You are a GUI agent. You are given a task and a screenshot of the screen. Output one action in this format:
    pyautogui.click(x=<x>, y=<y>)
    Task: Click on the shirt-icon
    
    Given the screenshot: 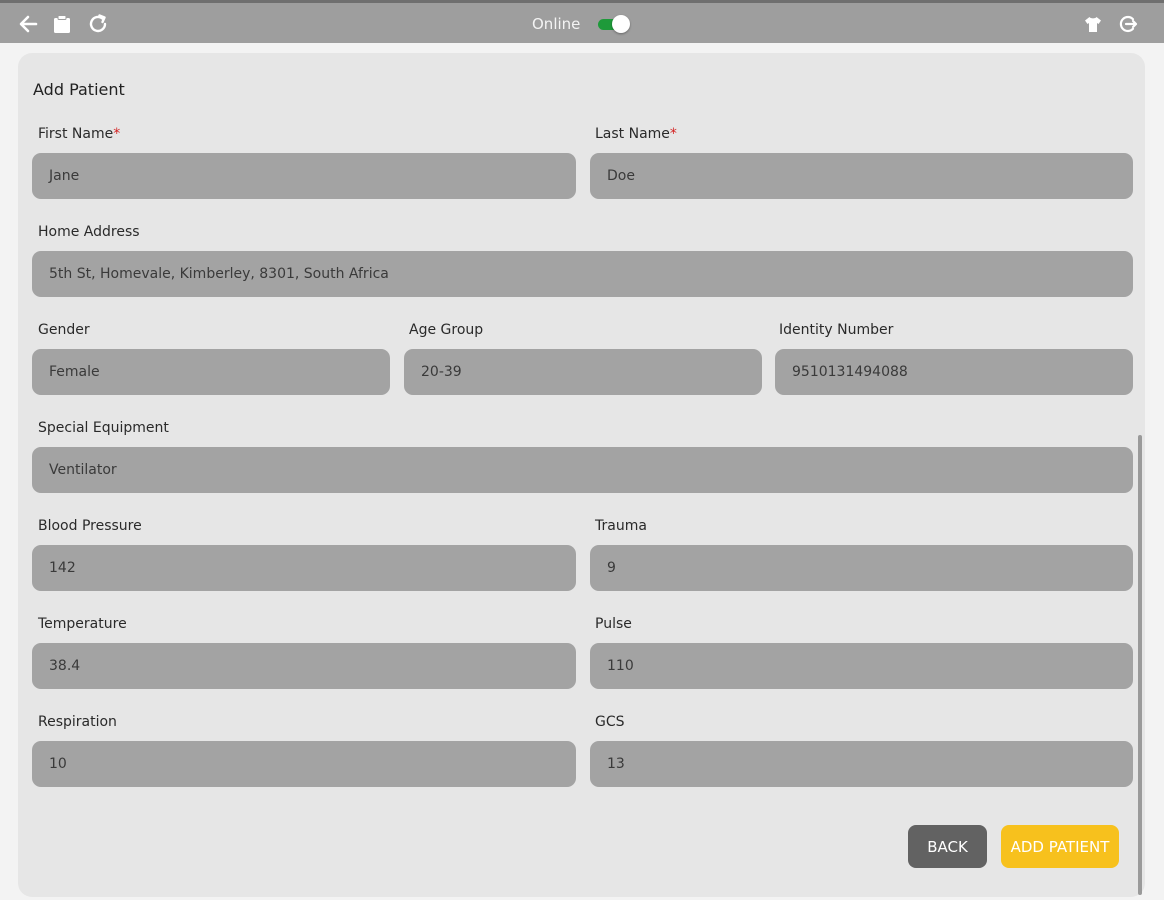 What is the action you would take?
    pyautogui.click(x=1093, y=24)
    